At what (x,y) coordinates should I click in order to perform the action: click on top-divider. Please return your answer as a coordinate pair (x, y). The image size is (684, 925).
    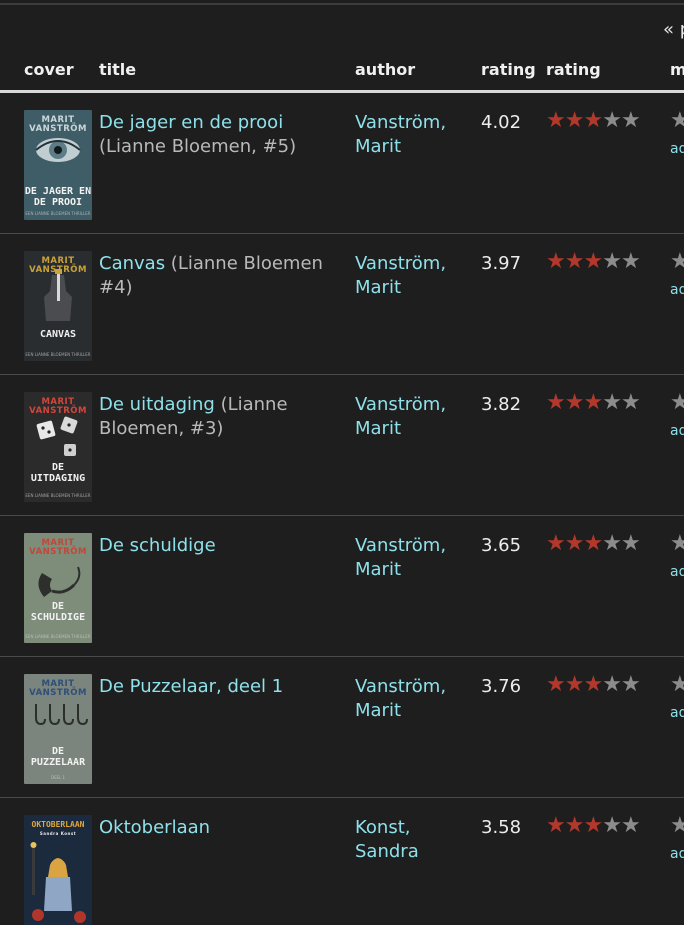
    Looking at the image, I should click on (342, 4).